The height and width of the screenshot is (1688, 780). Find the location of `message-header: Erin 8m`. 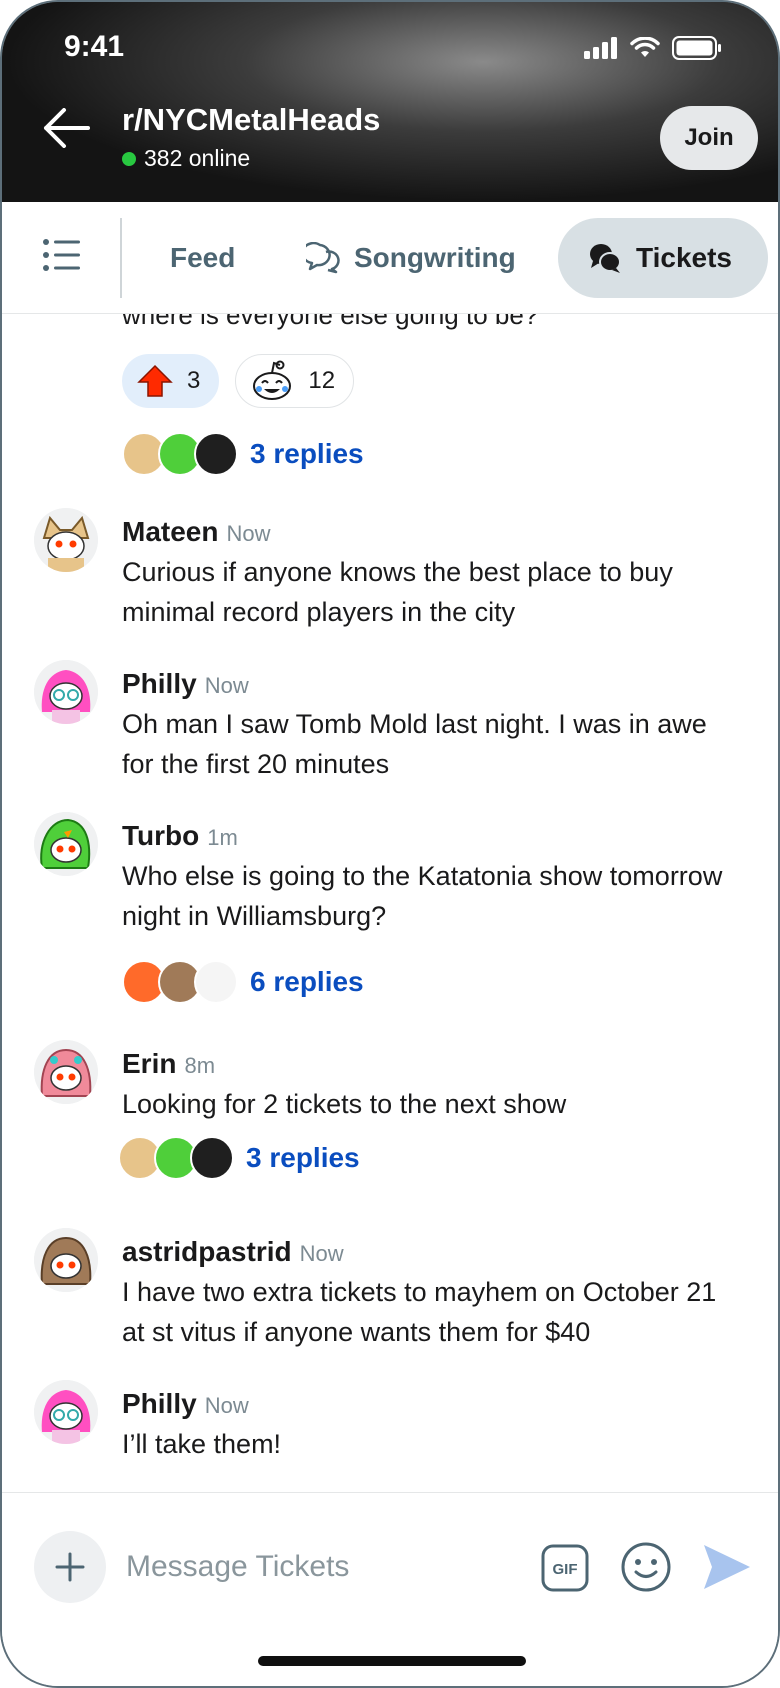

message-header: Erin 8m is located at coordinates (168, 1064).